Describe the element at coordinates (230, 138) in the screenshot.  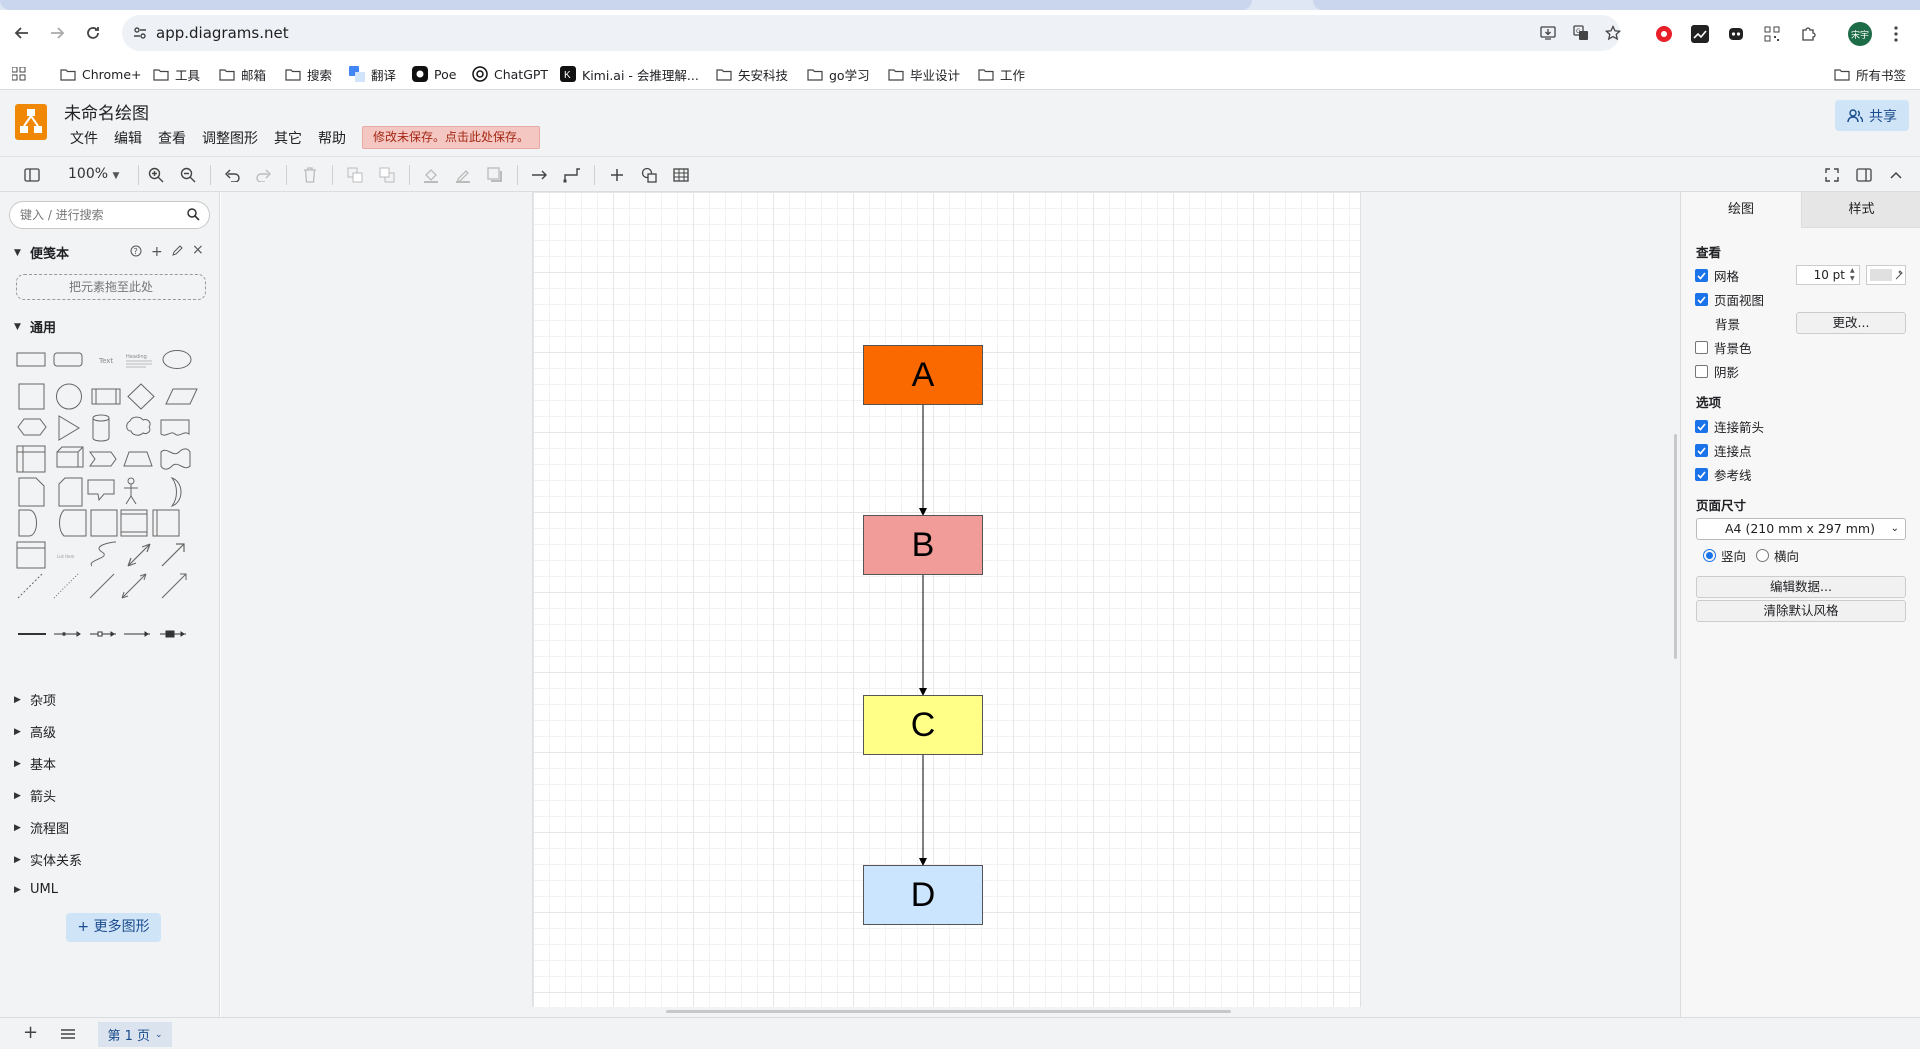
I see `menu-arrange: 调整图形` at that location.